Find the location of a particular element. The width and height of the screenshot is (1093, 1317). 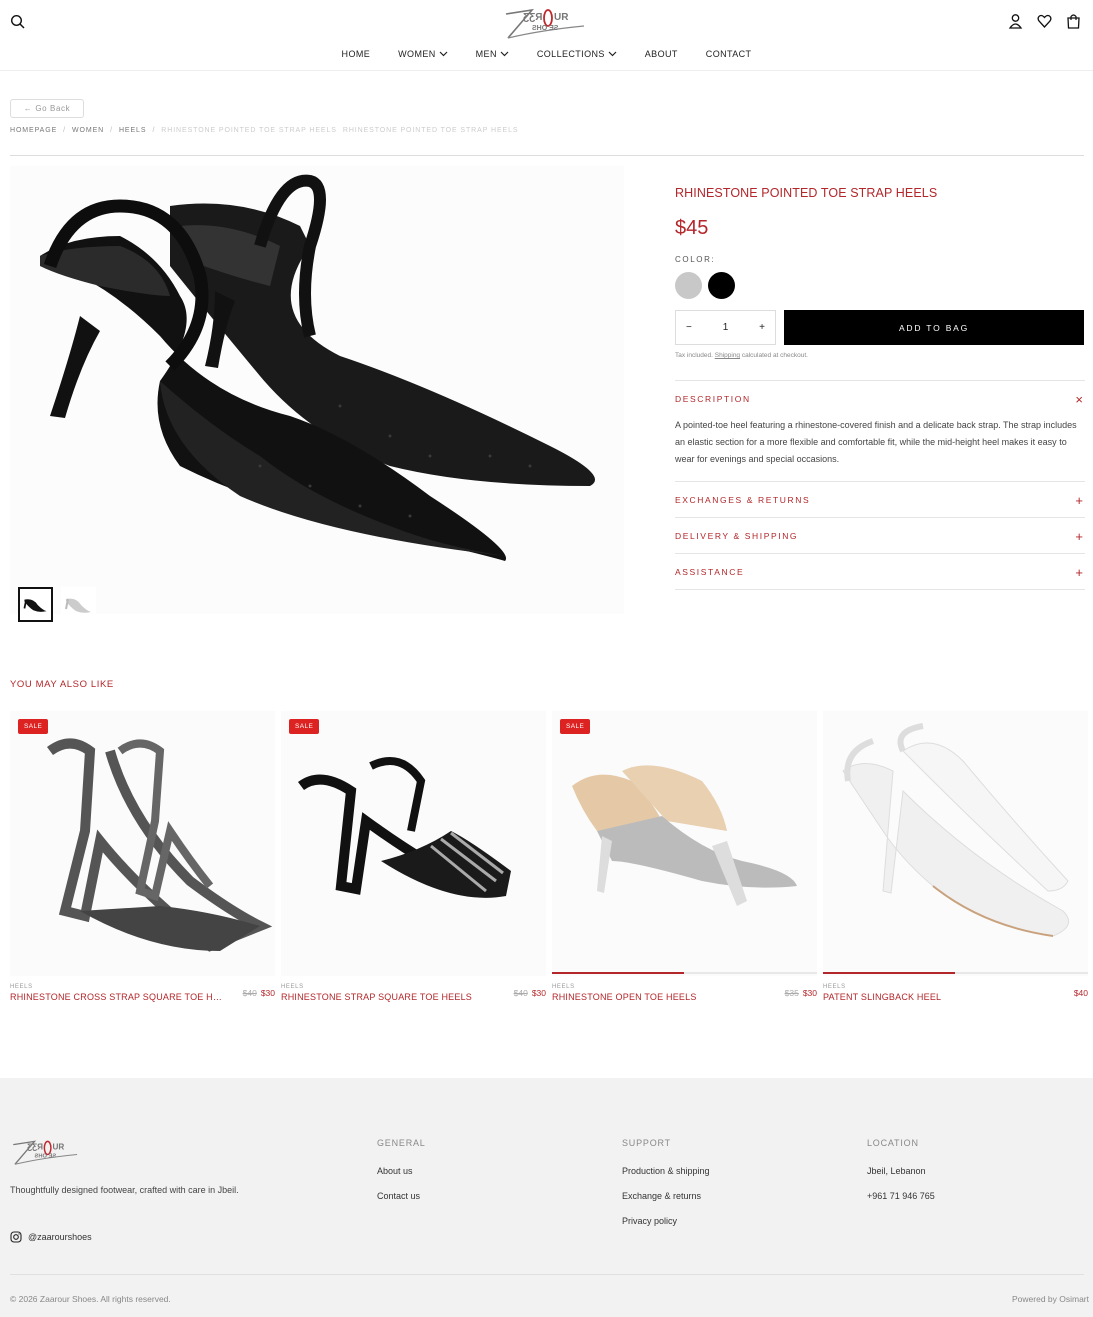

wishlist-icon is located at coordinates (1044, 21).